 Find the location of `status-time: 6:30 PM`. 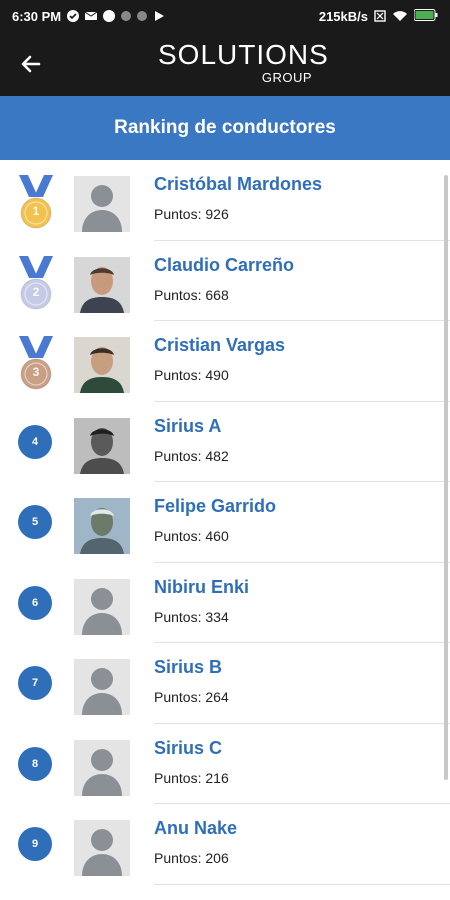

status-time: 6:30 PM is located at coordinates (37, 16).